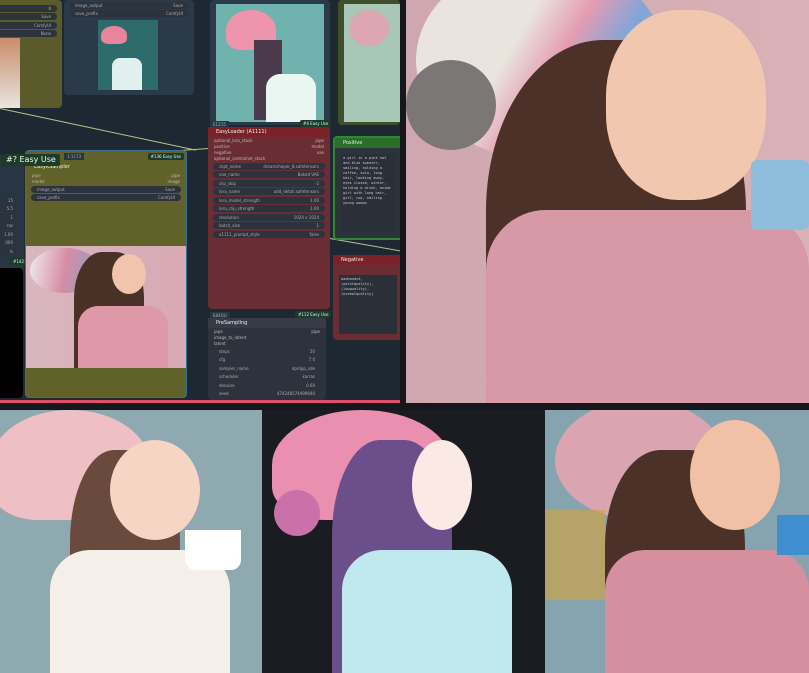 This screenshot has width=809, height=673. What do you see at coordinates (311, 359) in the screenshot?
I see `widget-value: 7.0` at bounding box center [311, 359].